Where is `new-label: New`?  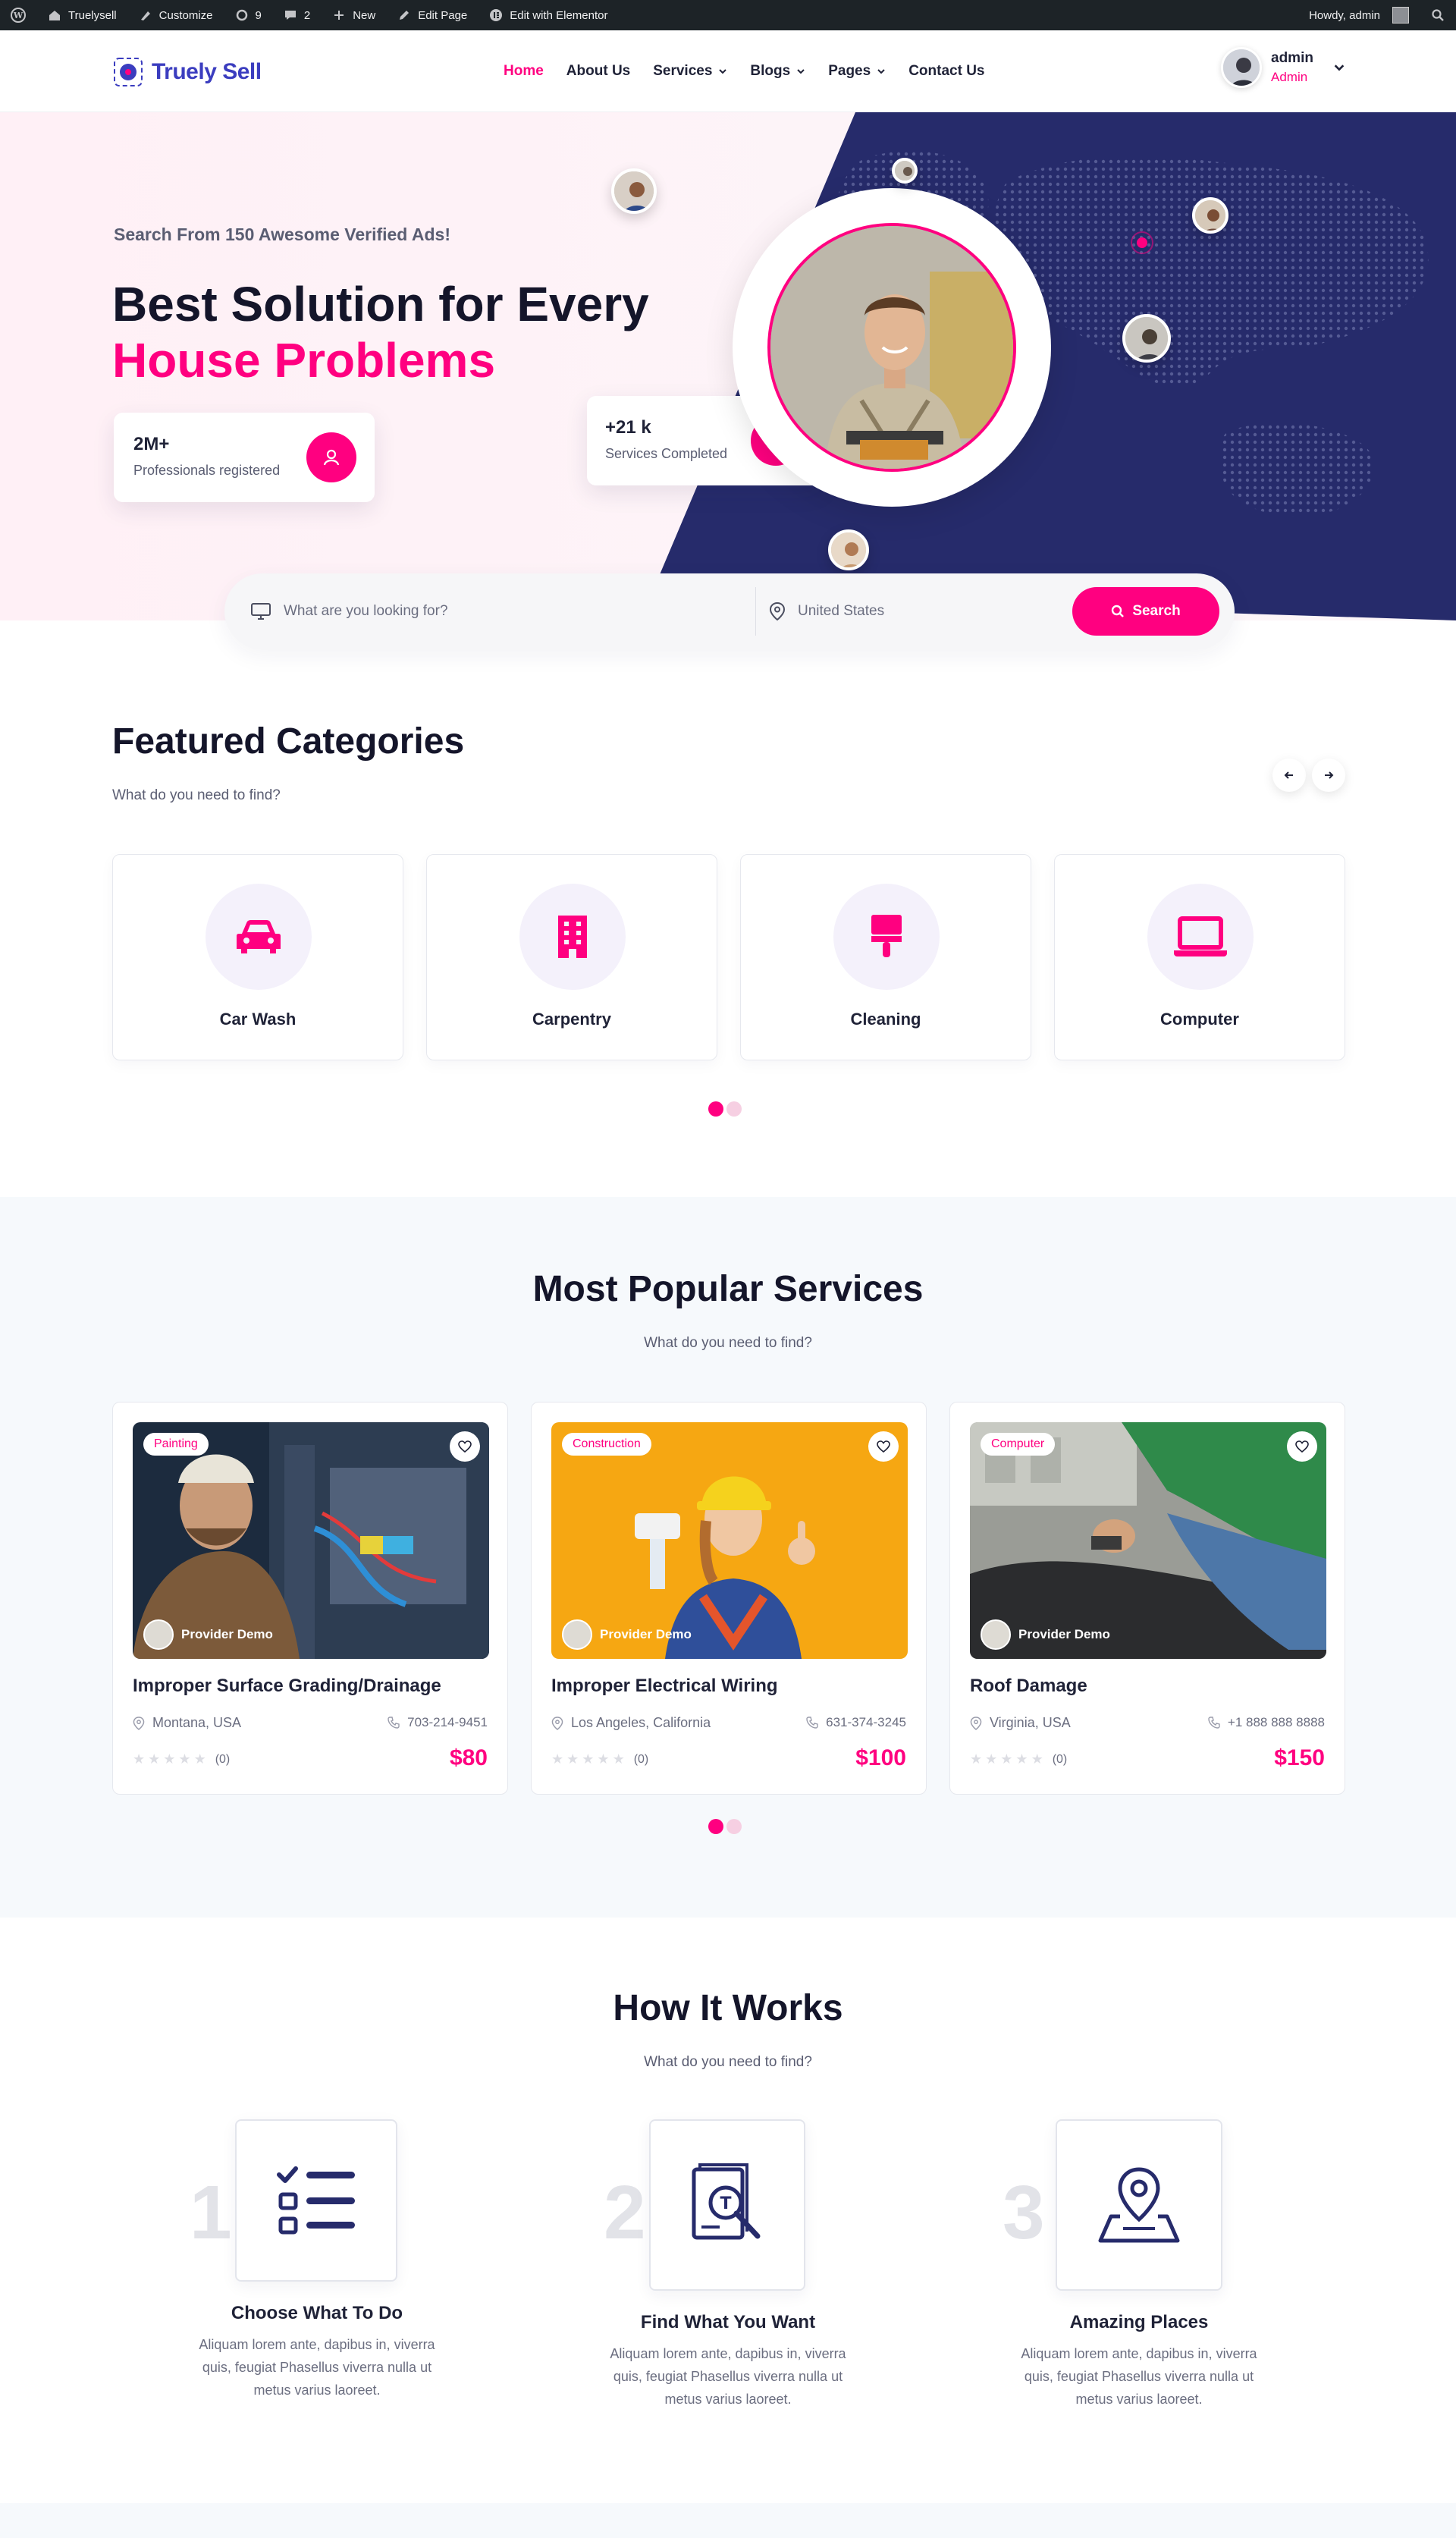
new-label: New is located at coordinates (364, 15).